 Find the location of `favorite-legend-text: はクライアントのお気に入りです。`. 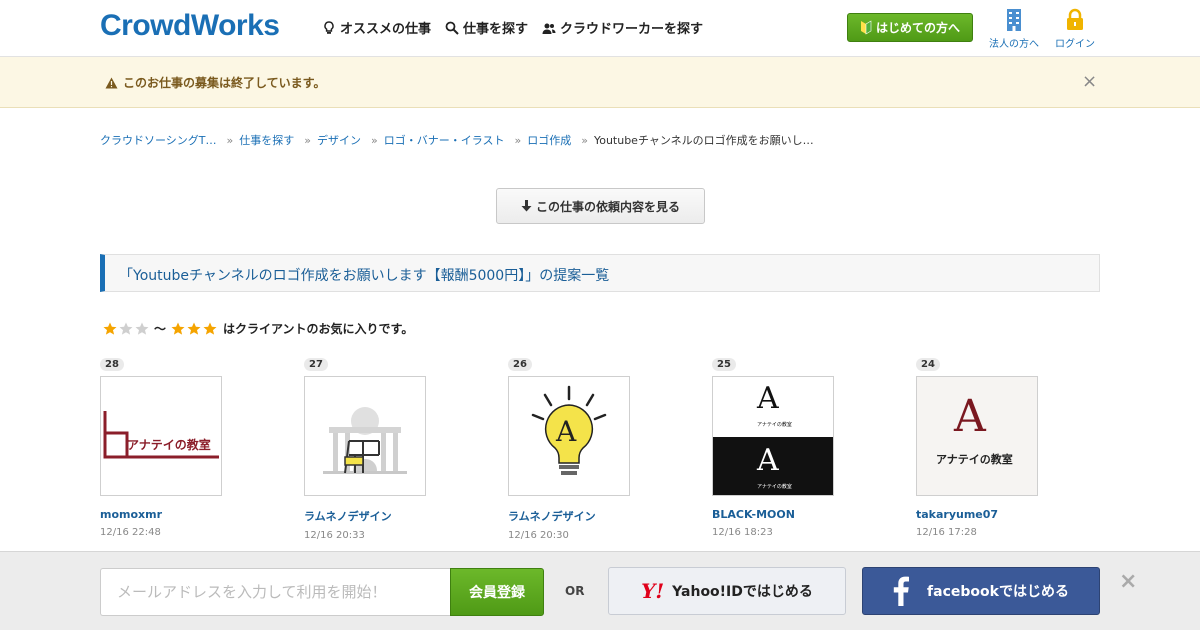

favorite-legend-text: はクライアントのお気に入りです。 is located at coordinates (318, 329).